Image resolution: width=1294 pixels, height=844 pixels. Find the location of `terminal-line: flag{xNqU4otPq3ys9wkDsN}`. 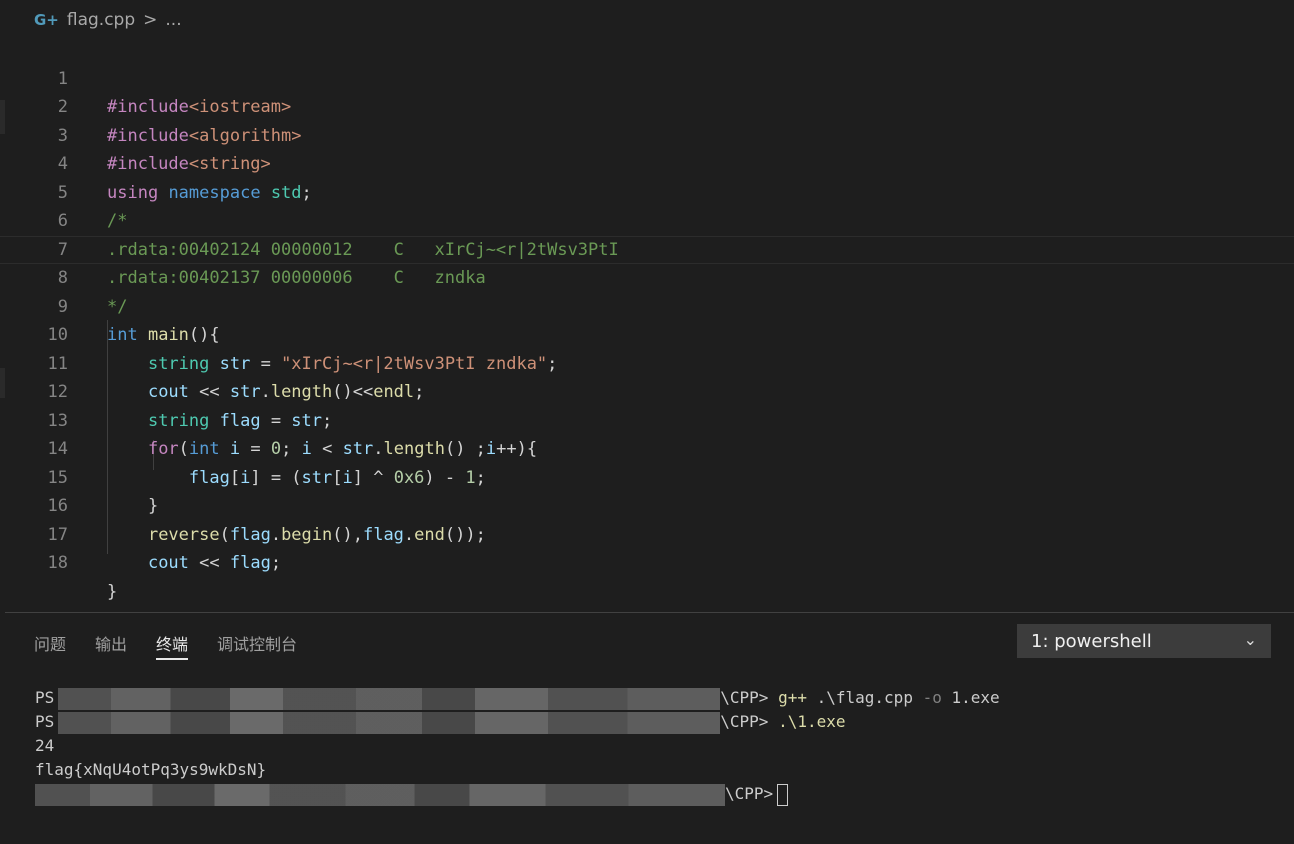

terminal-line: flag{xNqU4otPq3ys9wkDsN} is located at coordinates (151, 769).